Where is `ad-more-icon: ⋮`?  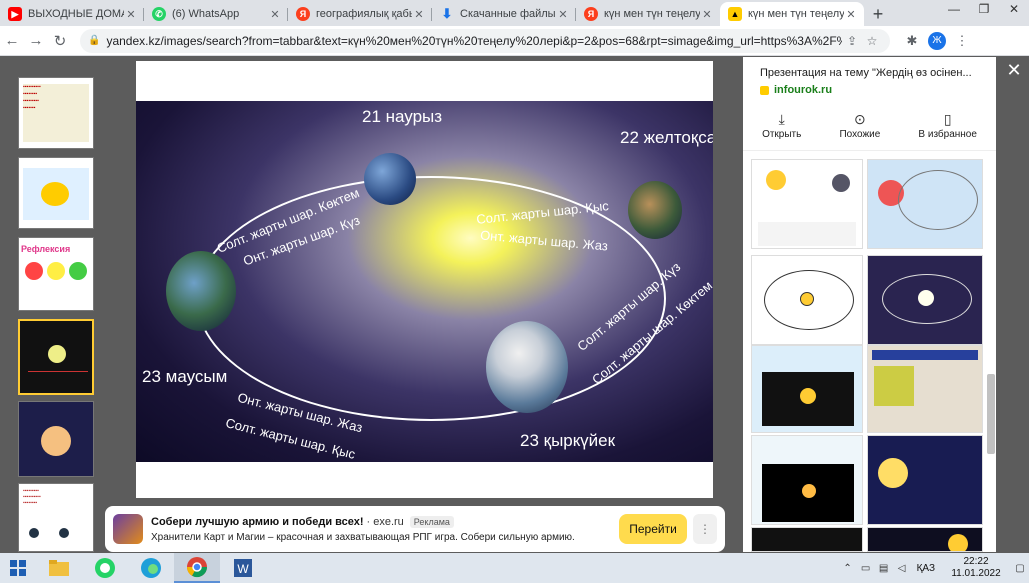 ad-more-icon: ⋮ is located at coordinates (705, 529).